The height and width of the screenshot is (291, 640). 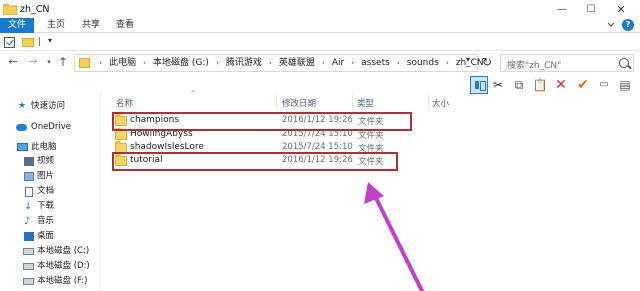 I want to click on annotation-arrow-shaft, so click(x=398, y=242).